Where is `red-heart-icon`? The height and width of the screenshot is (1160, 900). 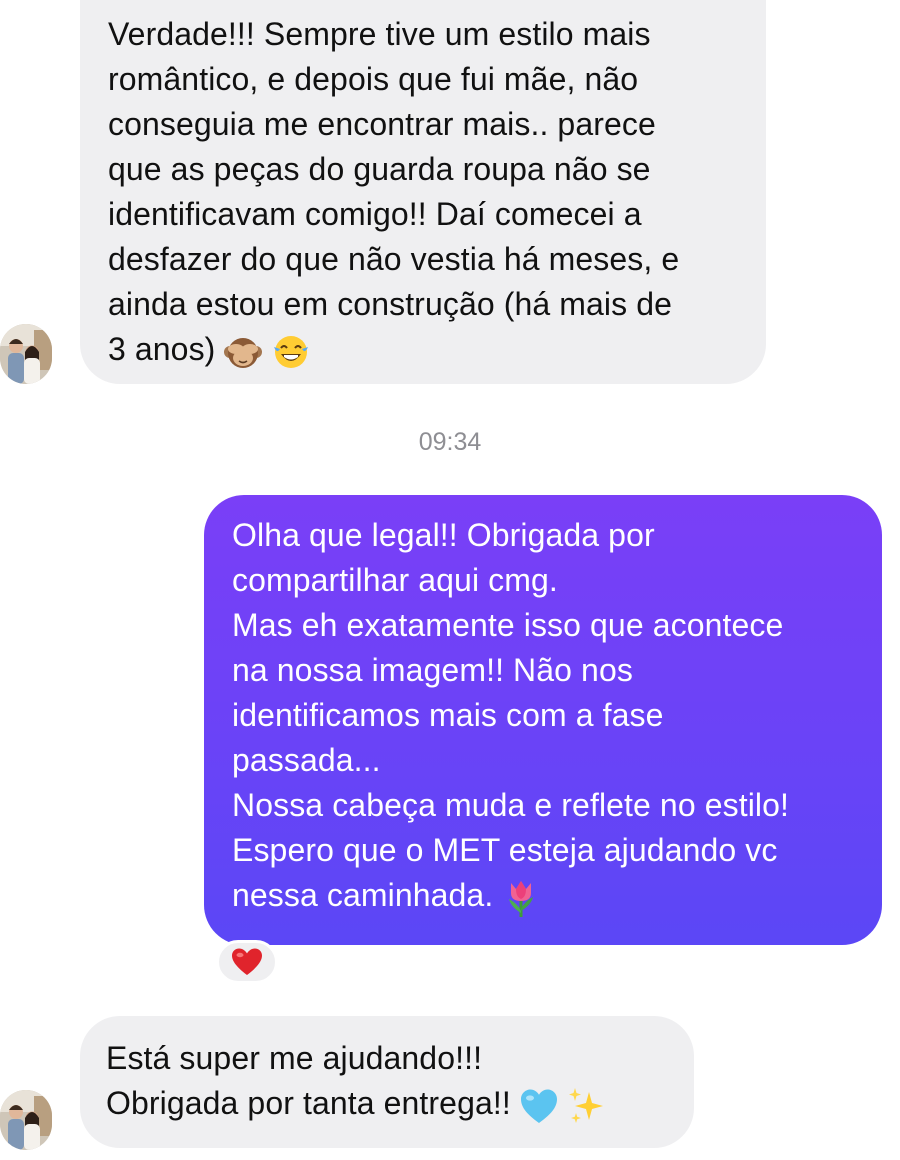 red-heart-icon is located at coordinates (247, 961).